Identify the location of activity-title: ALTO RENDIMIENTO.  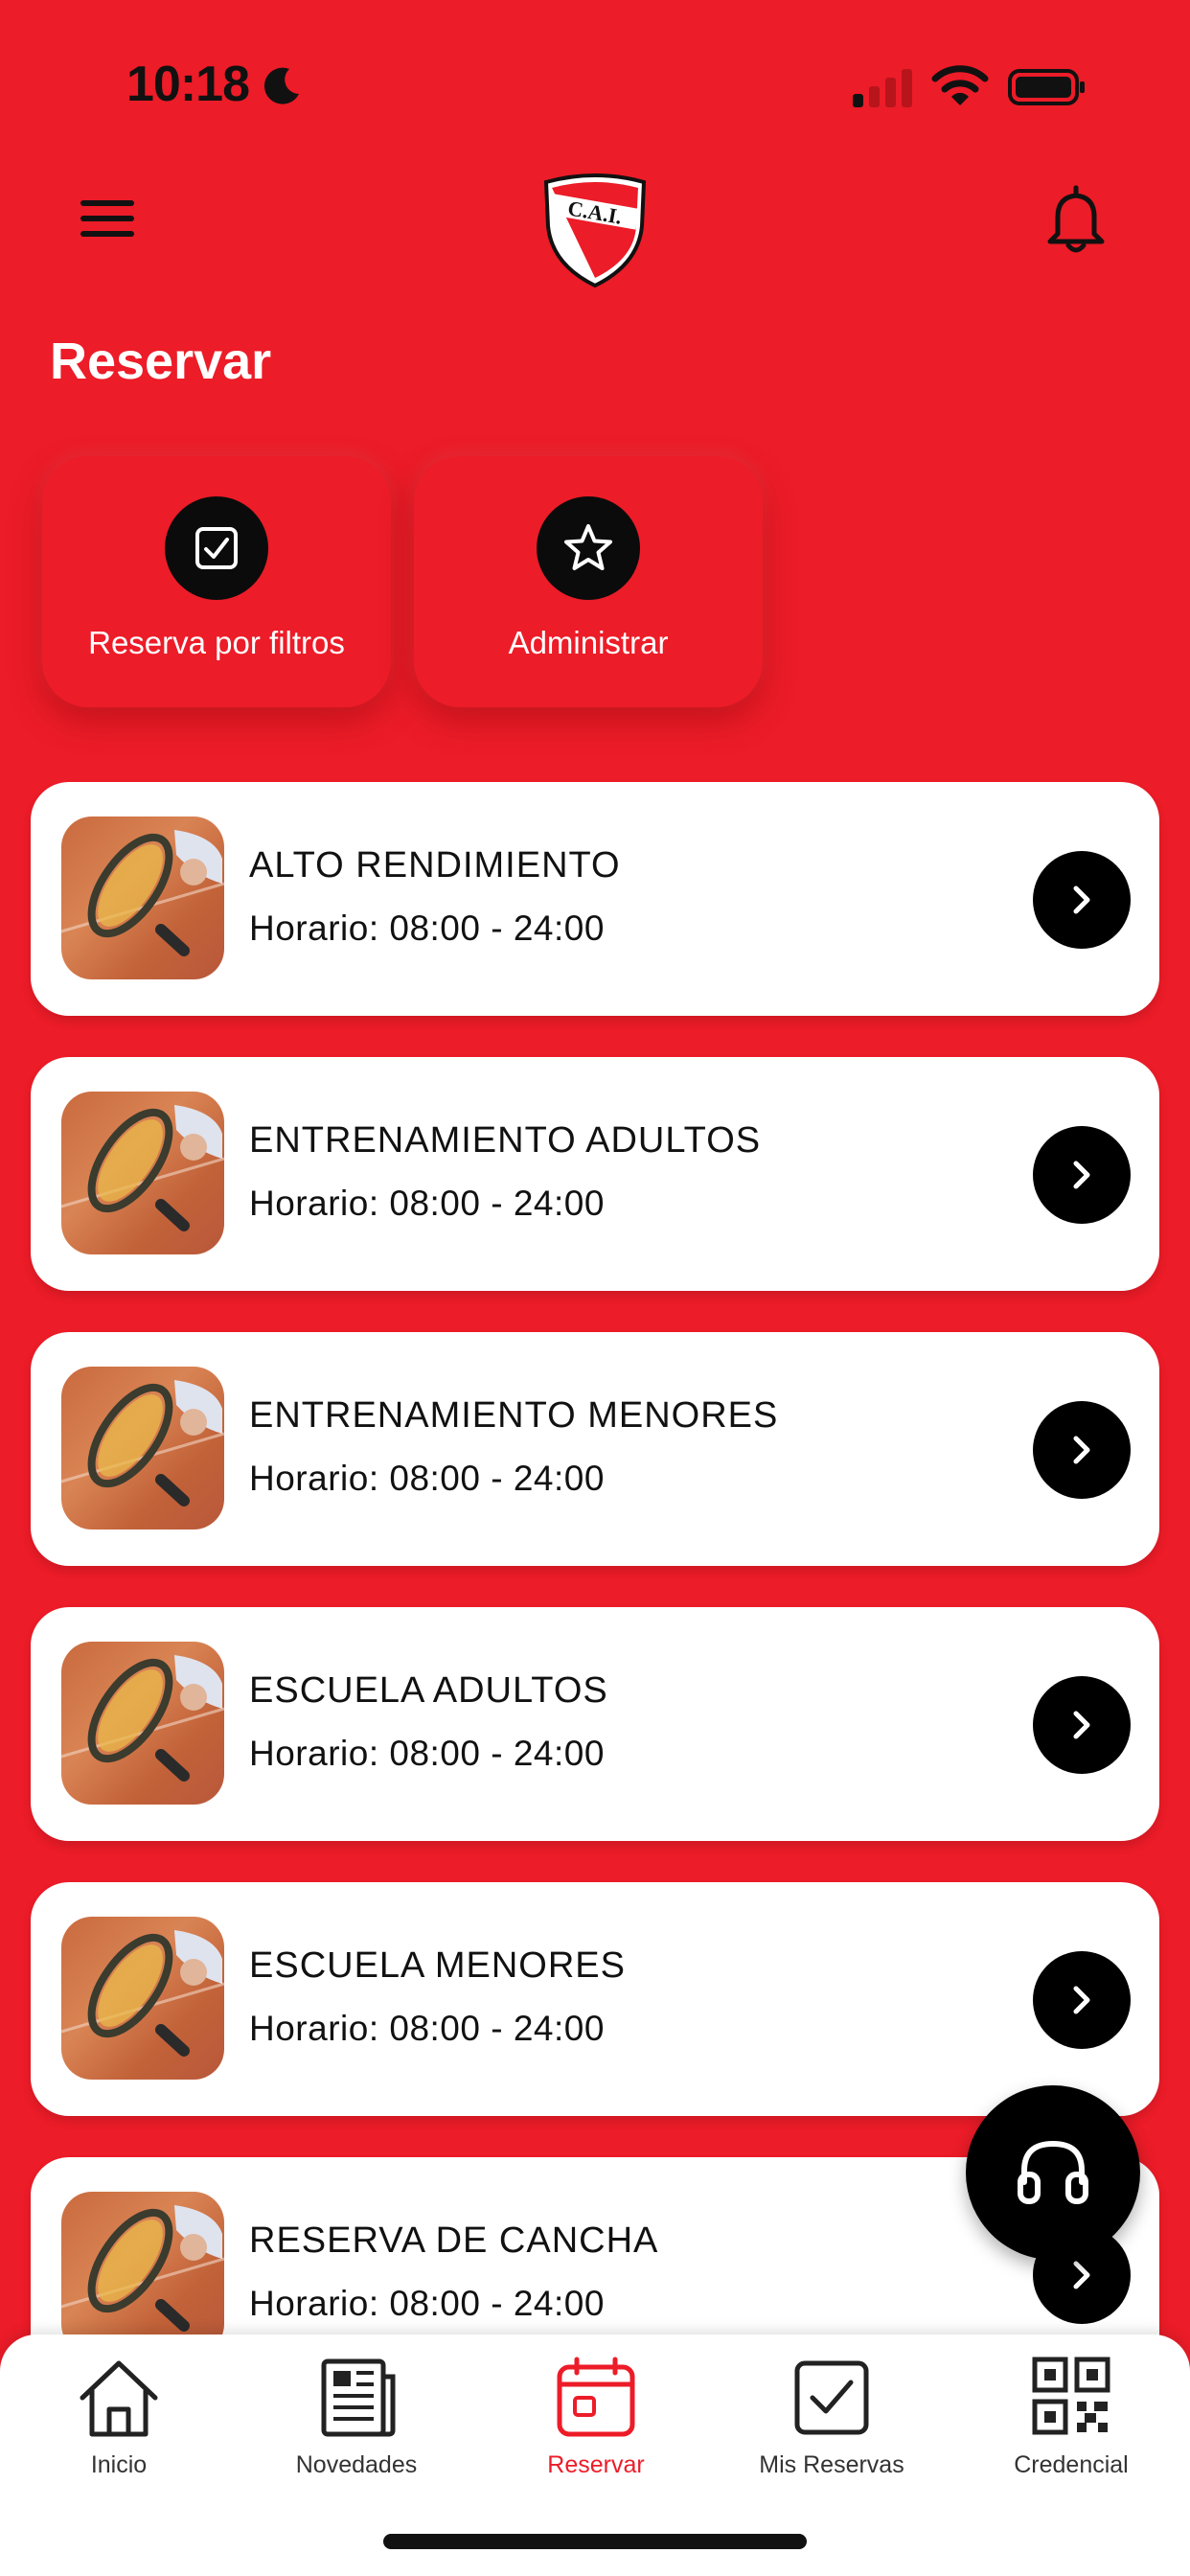
(435, 865).